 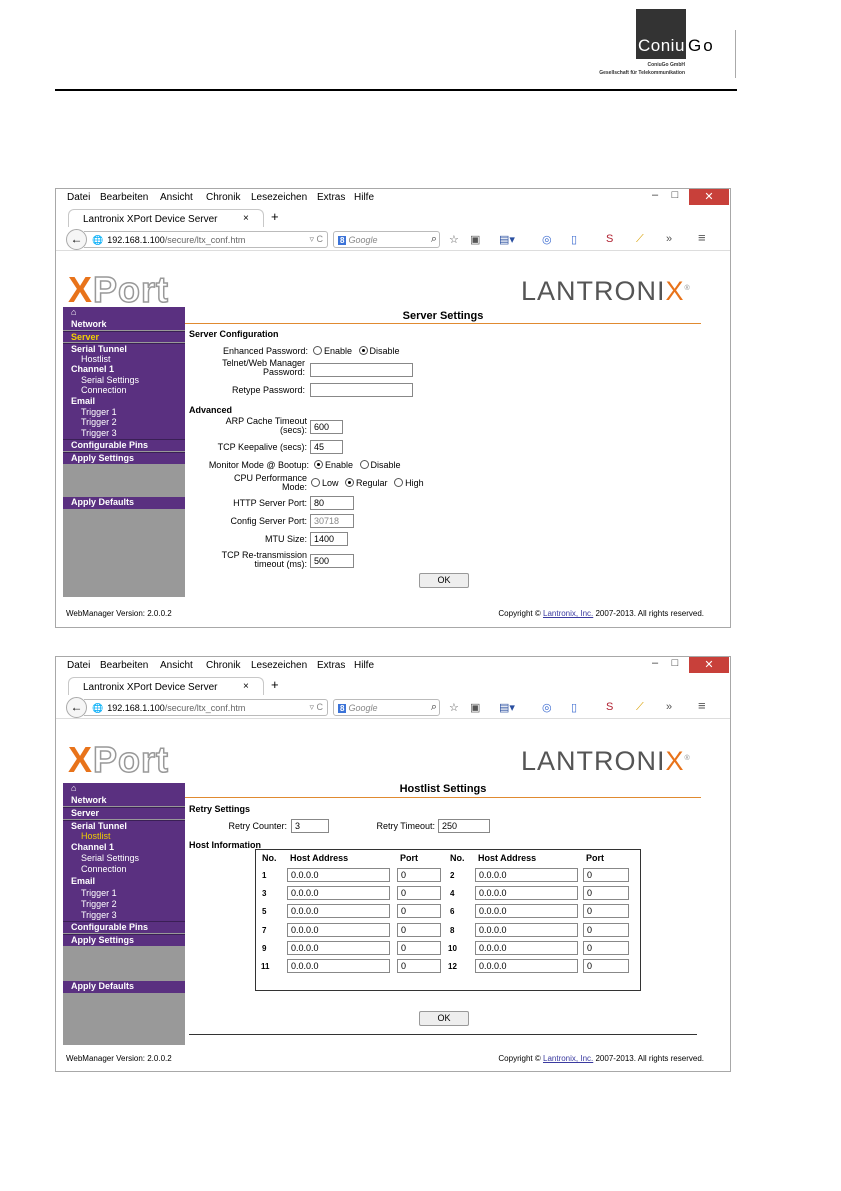 I want to click on menu-icon: ≡, so click(x=702, y=237).